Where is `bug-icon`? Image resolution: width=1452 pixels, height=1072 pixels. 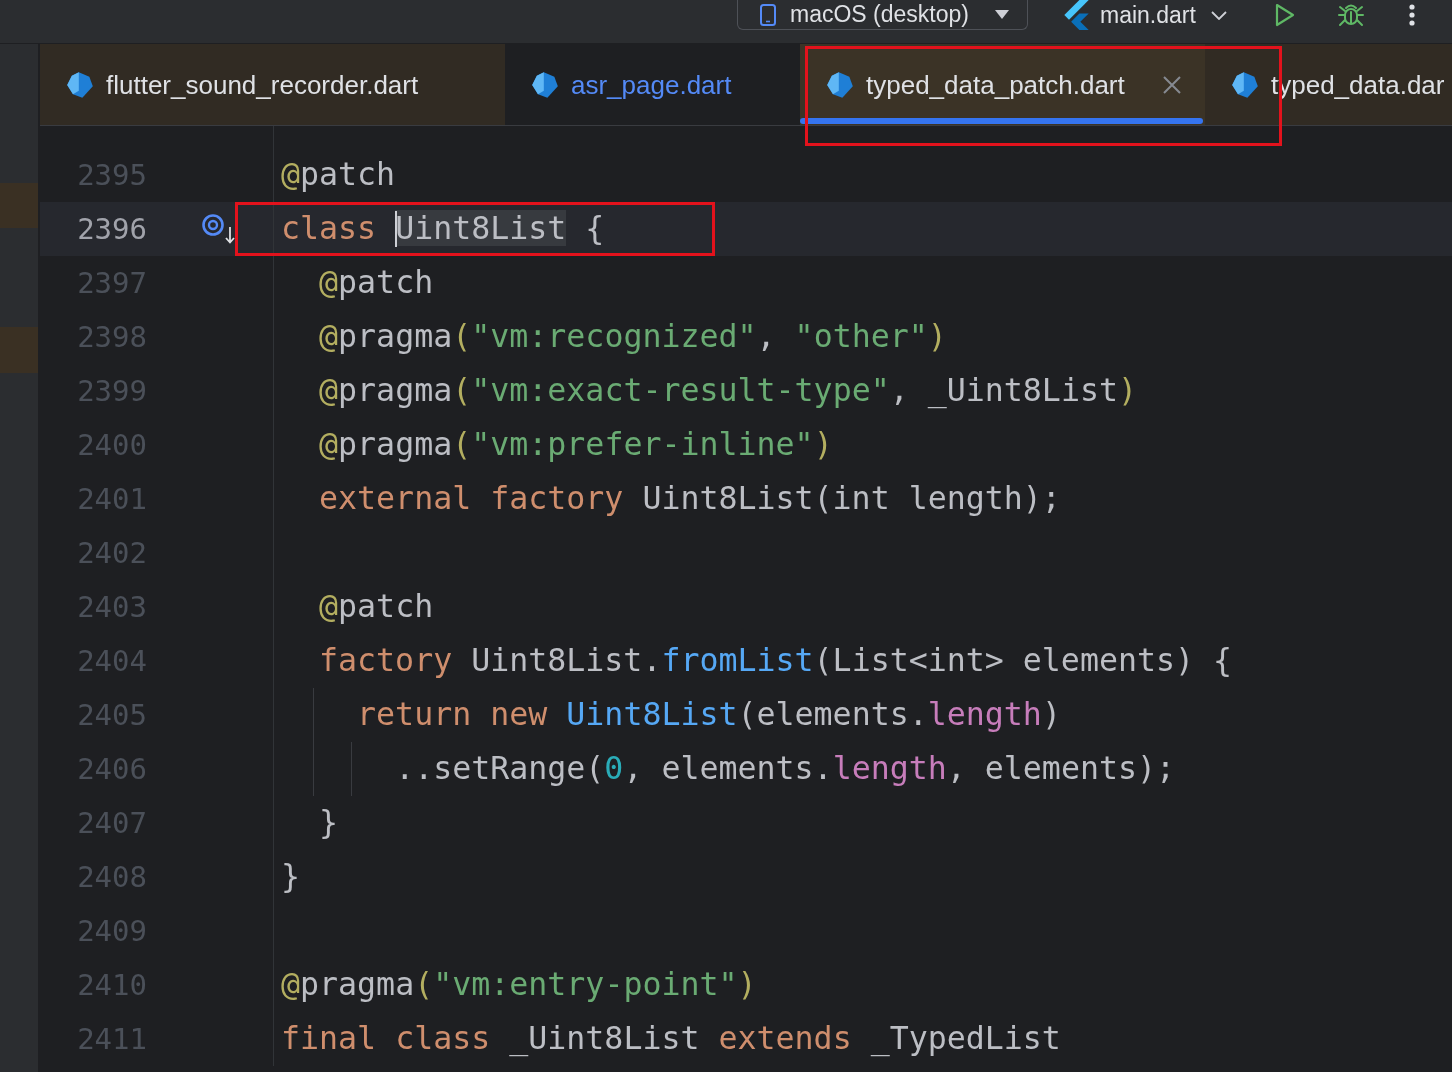
bug-icon is located at coordinates (1350, 15).